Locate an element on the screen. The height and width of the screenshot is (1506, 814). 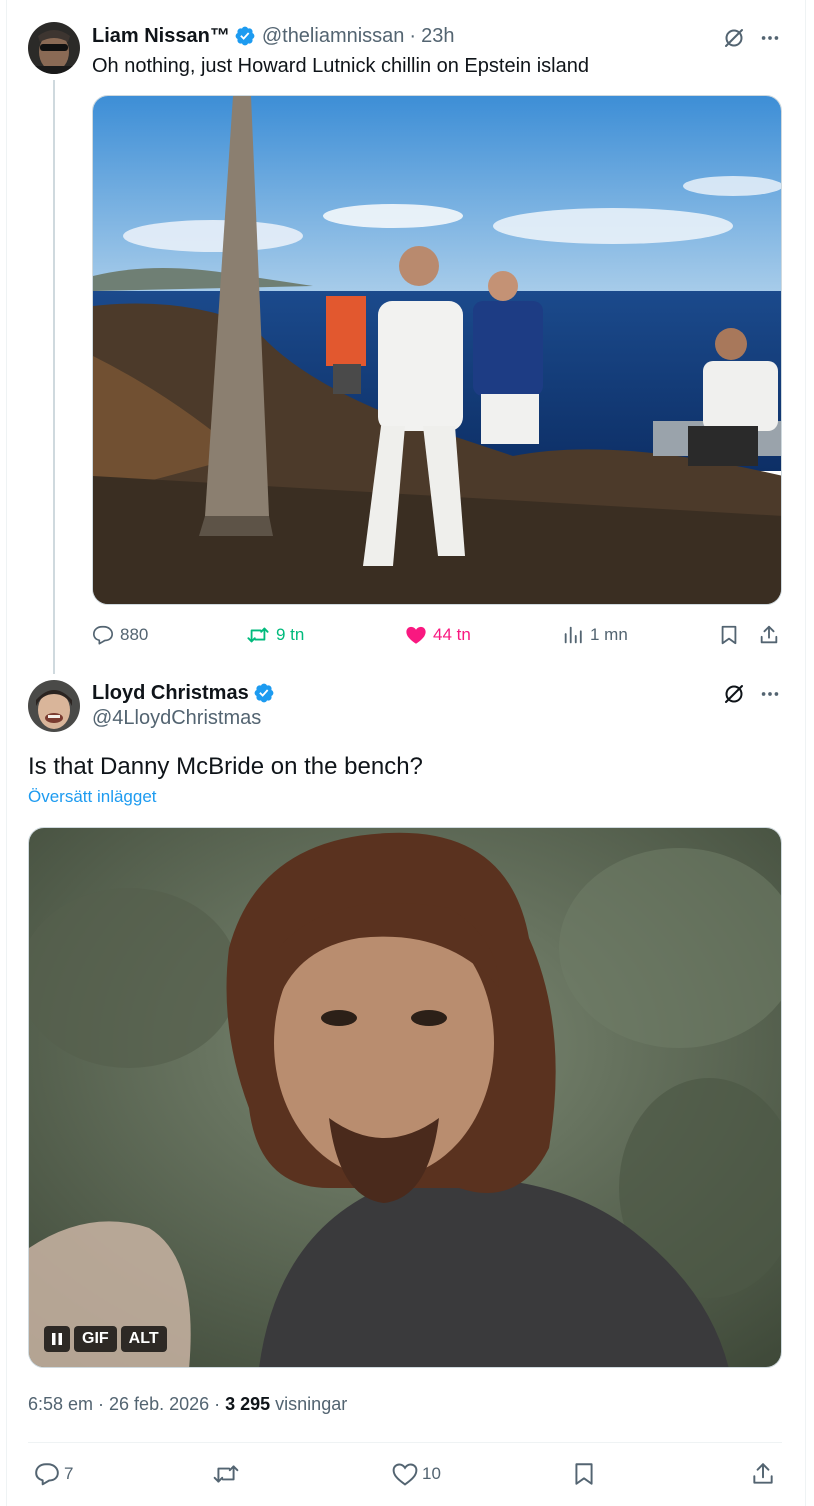
like-button: 10 is located at coordinates (416, 1474).